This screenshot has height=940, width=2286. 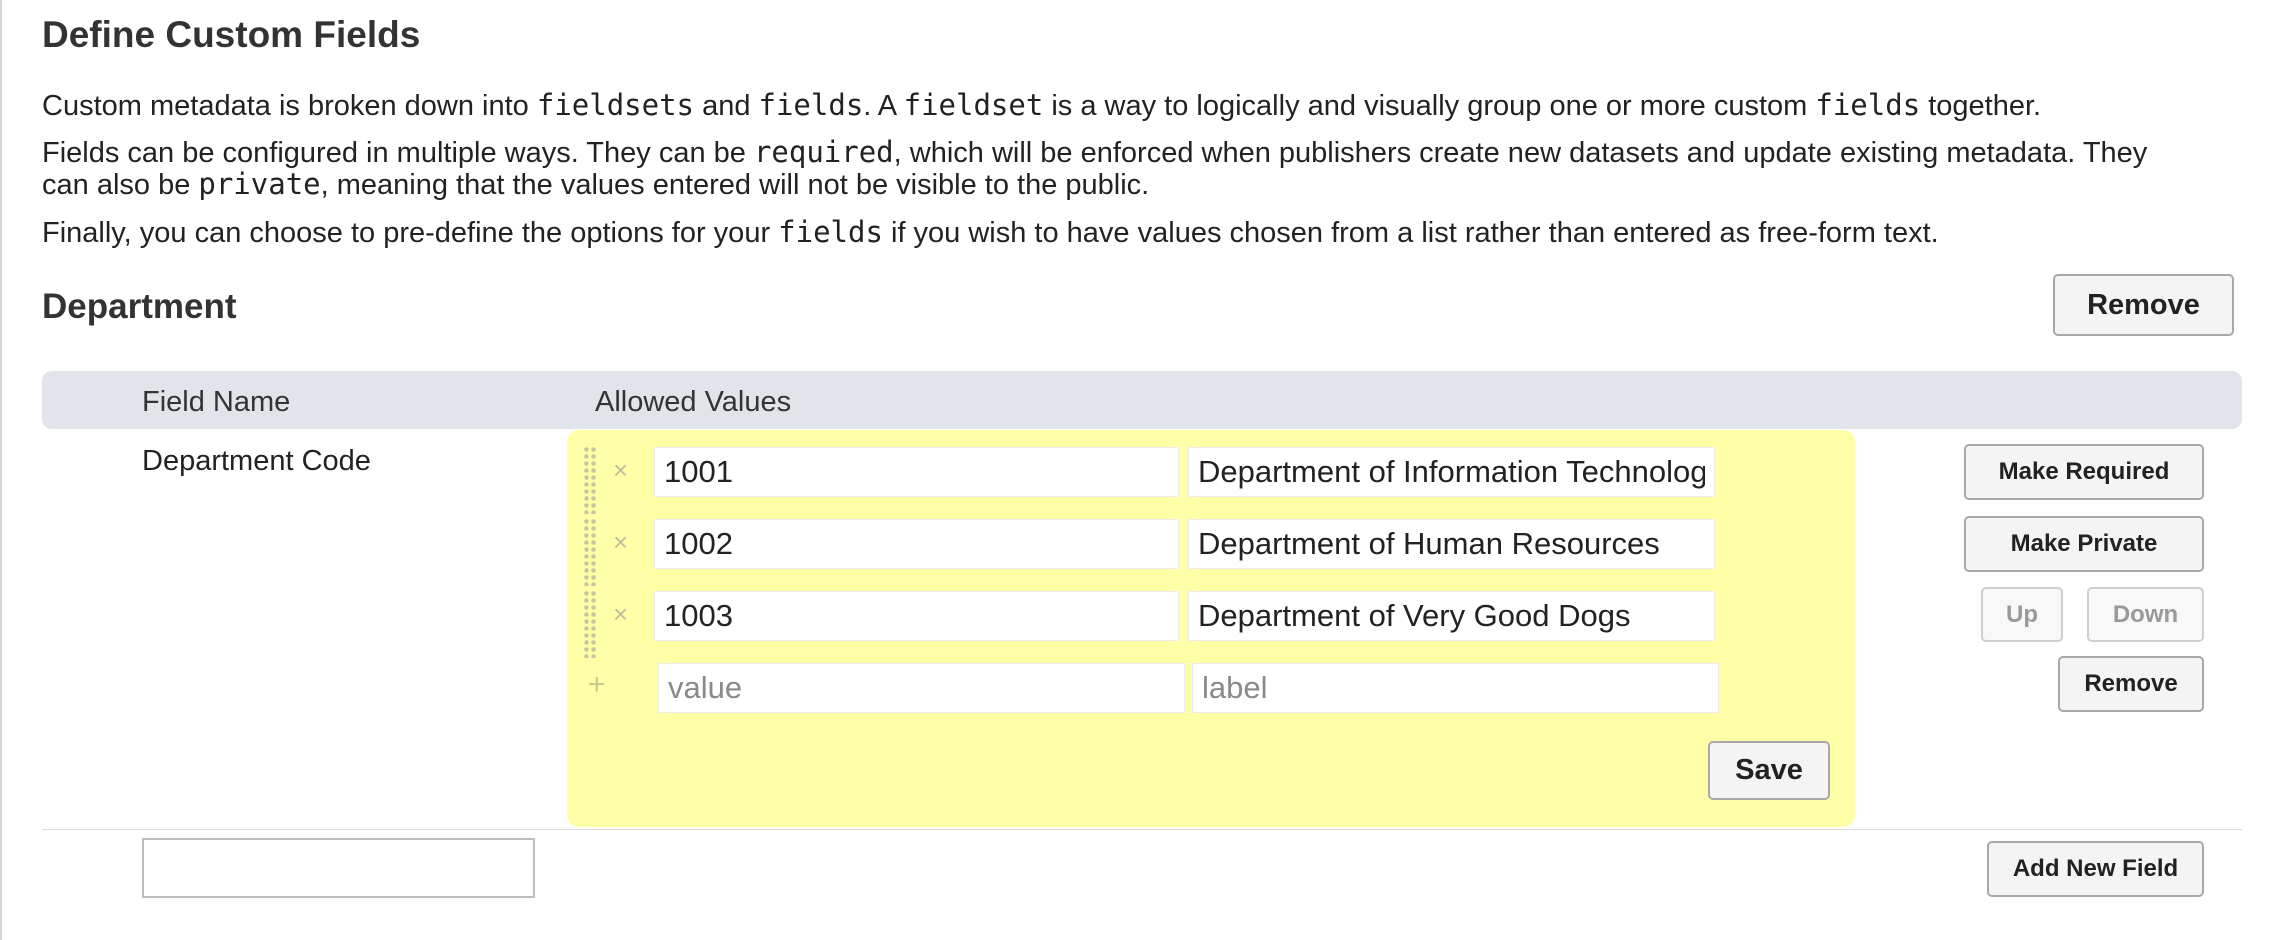 What do you see at coordinates (1455, 688) in the screenshot?
I see `new-option-label-input` at bounding box center [1455, 688].